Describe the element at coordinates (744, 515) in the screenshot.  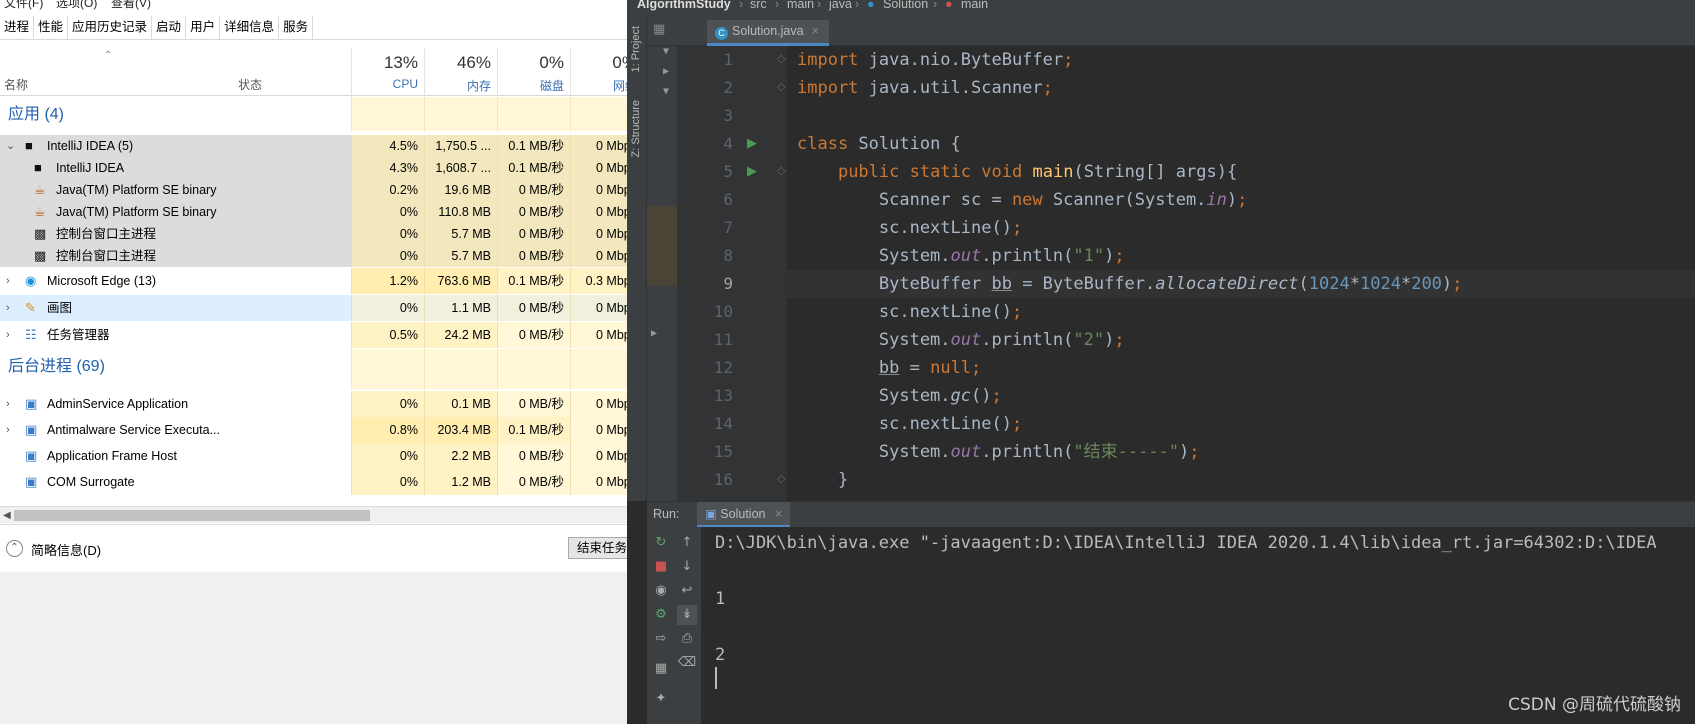
I see `run-tab-solution: ▣ Solution ×` at that location.